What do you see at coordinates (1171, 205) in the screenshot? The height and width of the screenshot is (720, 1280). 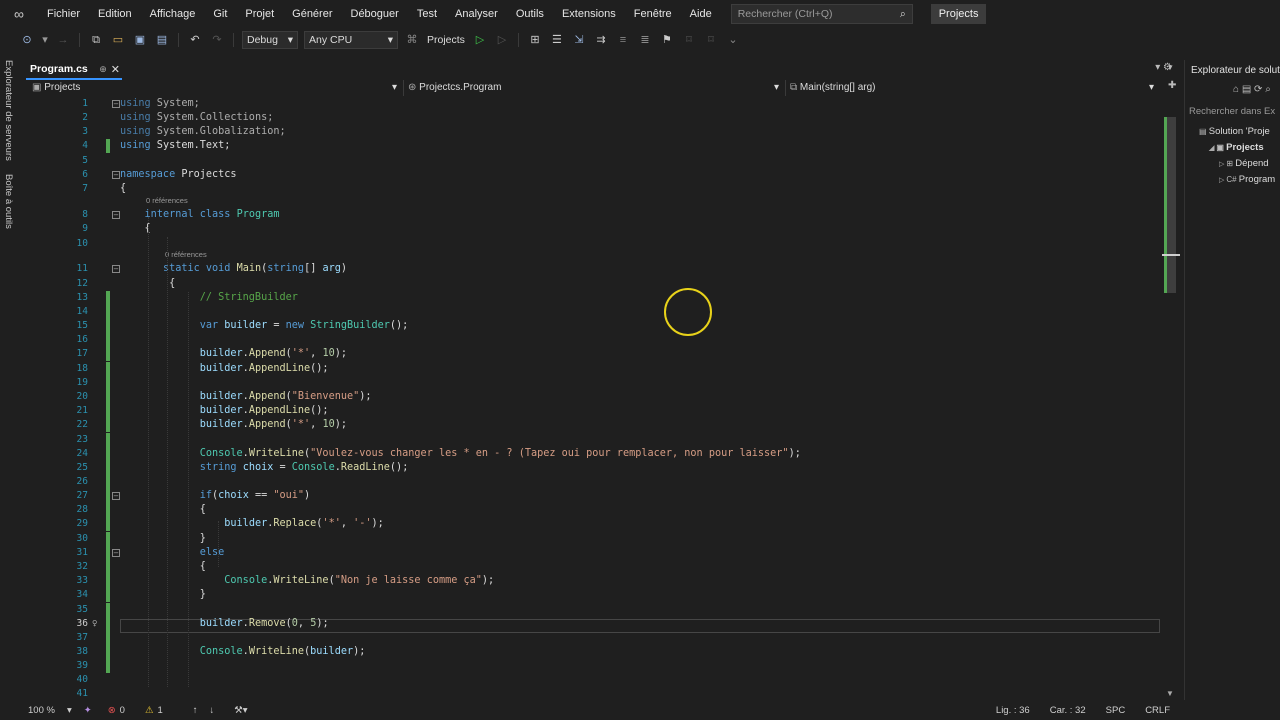 I see `scrollbar-thumb` at bounding box center [1171, 205].